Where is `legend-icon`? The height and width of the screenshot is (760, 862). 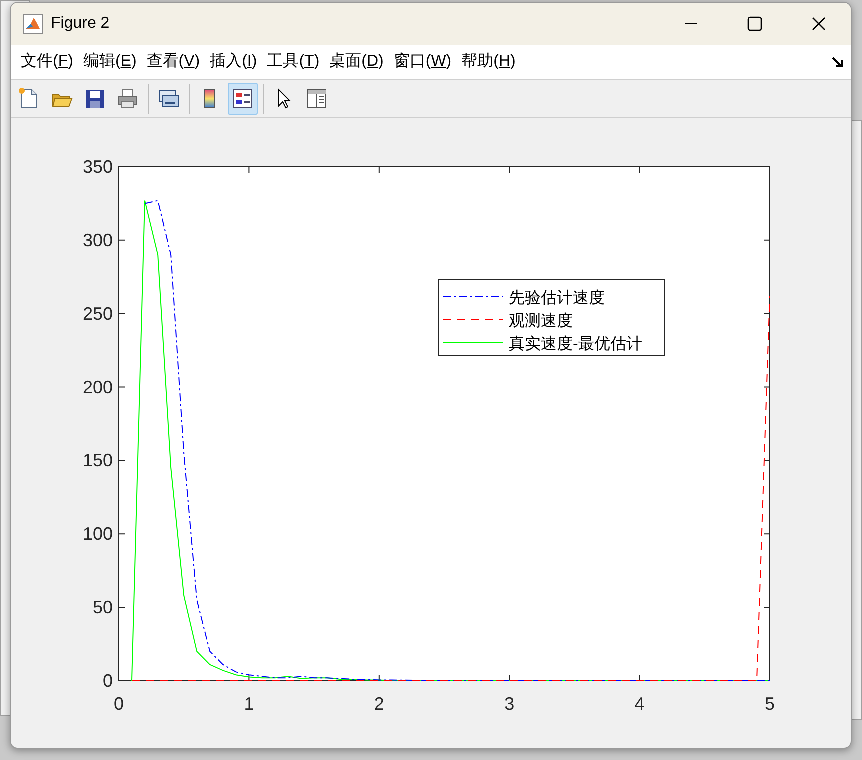 legend-icon is located at coordinates (243, 98).